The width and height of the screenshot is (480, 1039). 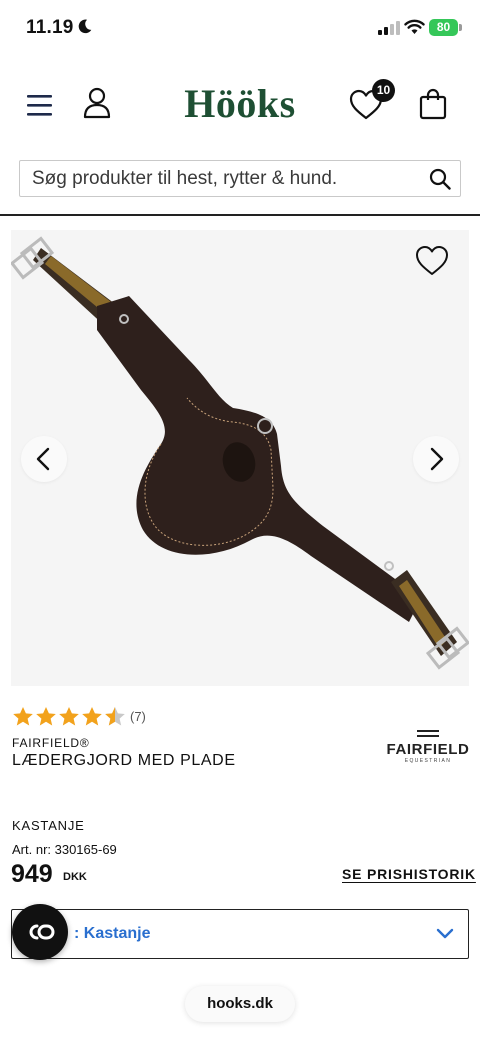 What do you see at coordinates (383, 90) in the screenshot?
I see `wishlist-count-badge: 10` at bounding box center [383, 90].